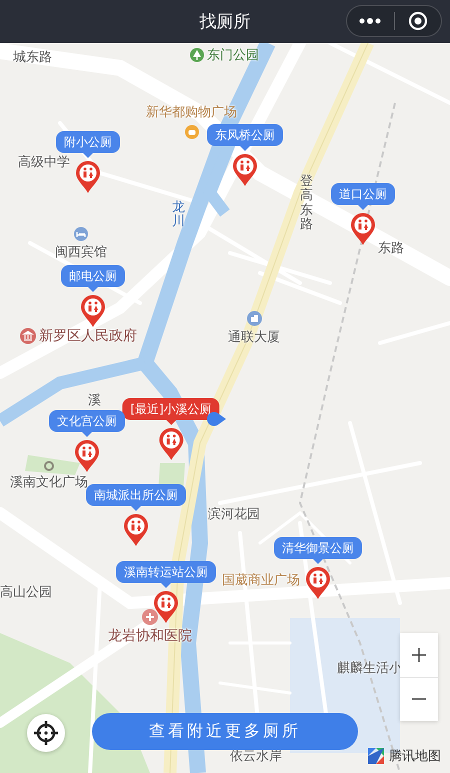 This screenshot has height=773, width=450. Describe the element at coordinates (225, 731) in the screenshot. I see `more-toilets-button: 查看附近更多厕所` at that location.